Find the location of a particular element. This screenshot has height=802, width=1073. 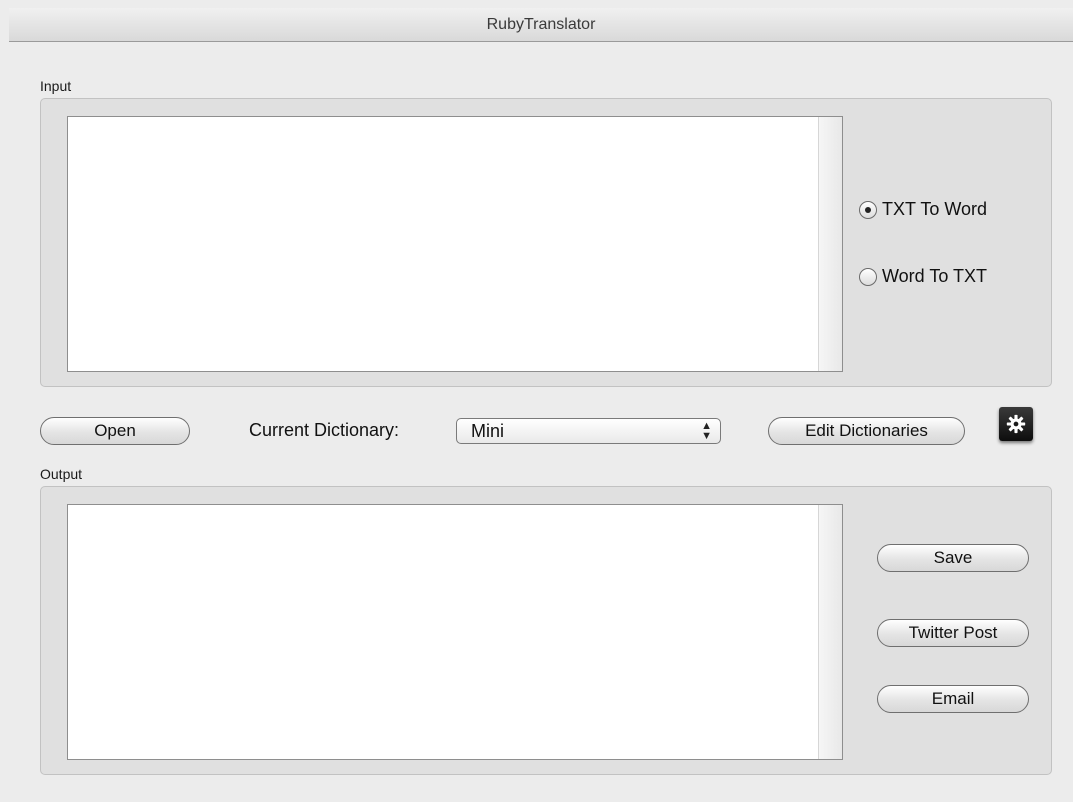

save-button: Save is located at coordinates (953, 558).